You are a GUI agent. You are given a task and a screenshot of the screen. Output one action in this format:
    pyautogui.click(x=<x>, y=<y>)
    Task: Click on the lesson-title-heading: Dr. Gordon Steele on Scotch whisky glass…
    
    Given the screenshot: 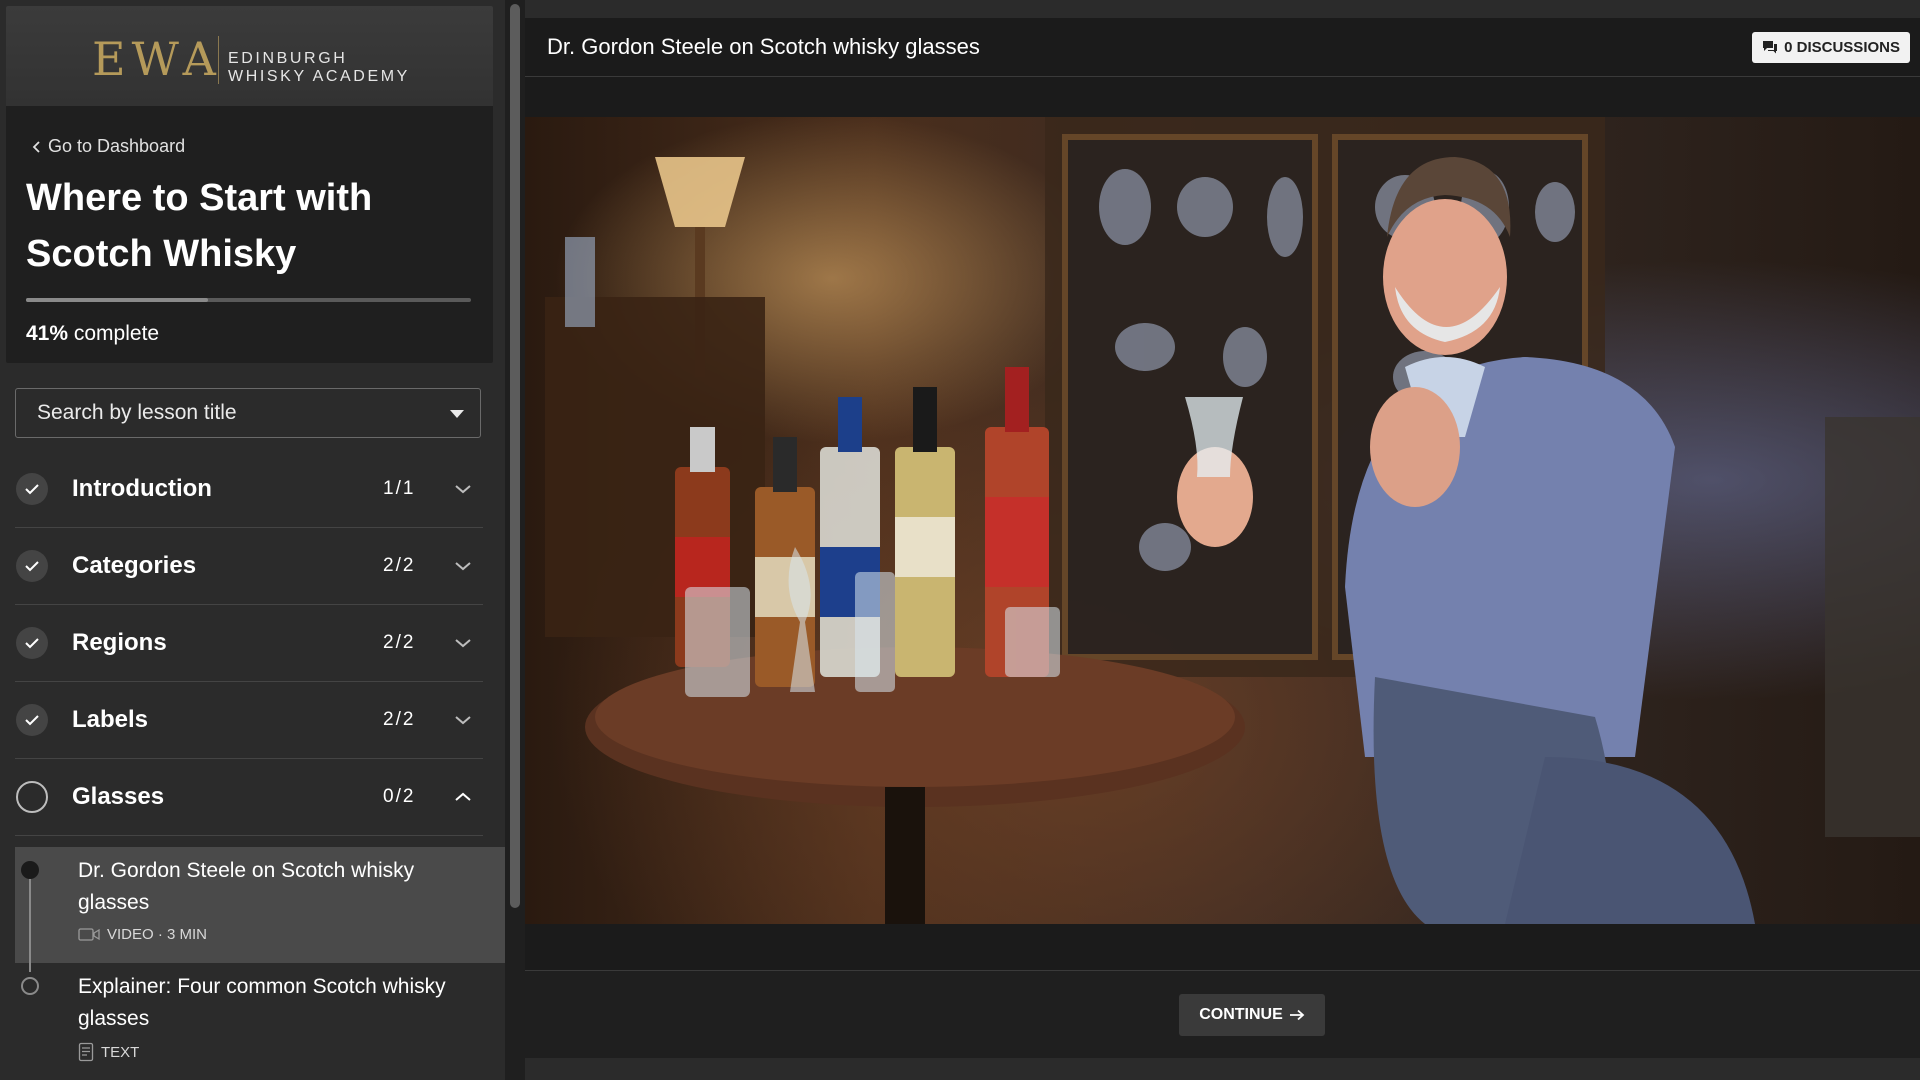 What is the action you would take?
    pyautogui.click(x=763, y=46)
    